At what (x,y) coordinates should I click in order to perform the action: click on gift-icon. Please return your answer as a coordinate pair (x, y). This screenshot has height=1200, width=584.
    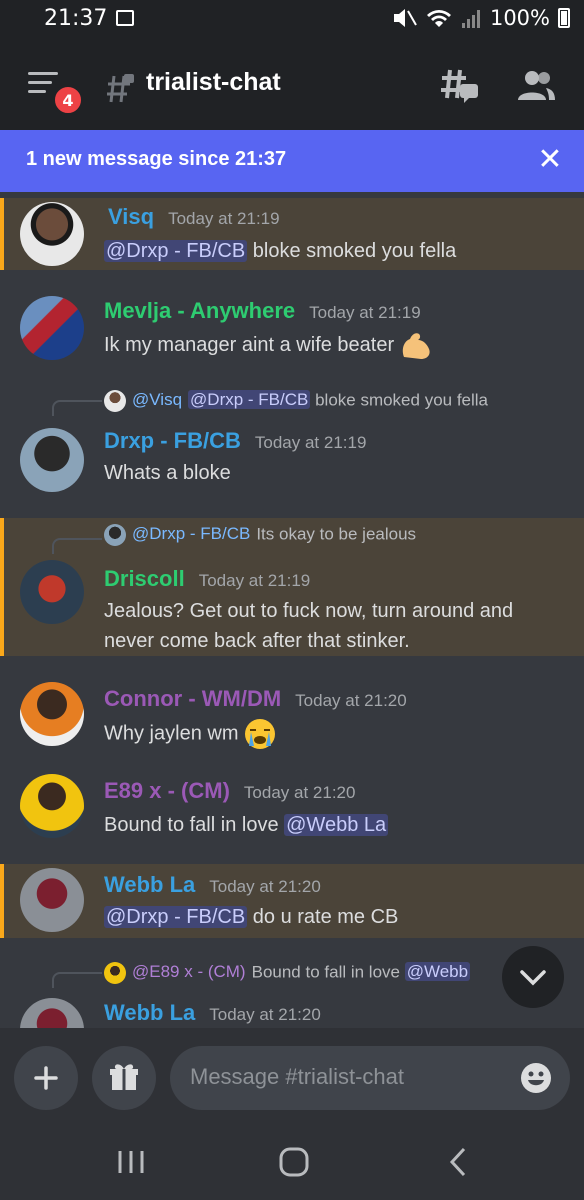
    Looking at the image, I should click on (124, 1077).